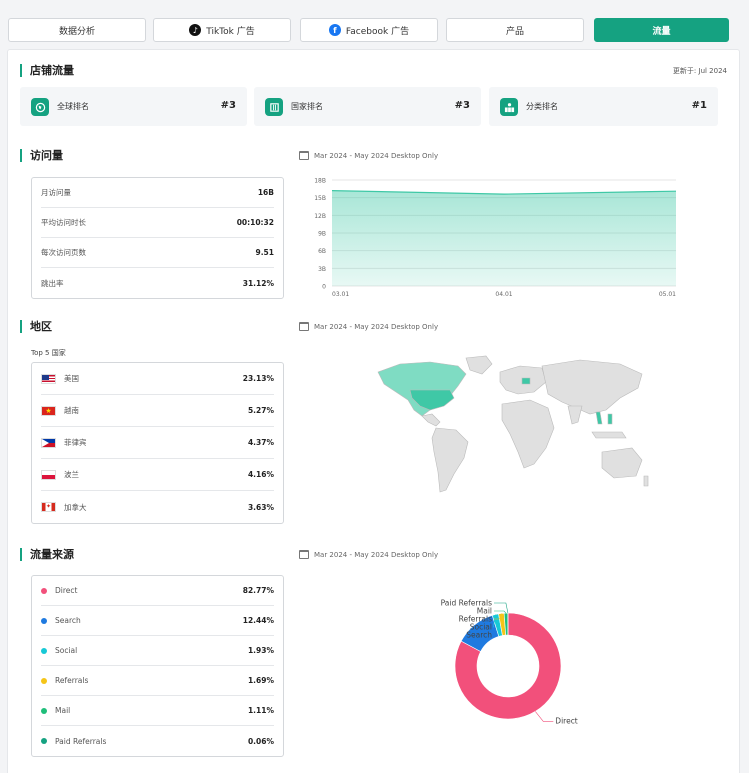  Describe the element at coordinates (367, 106) in the screenshot. I see `country-rank-card: 国家排名 #3` at that location.